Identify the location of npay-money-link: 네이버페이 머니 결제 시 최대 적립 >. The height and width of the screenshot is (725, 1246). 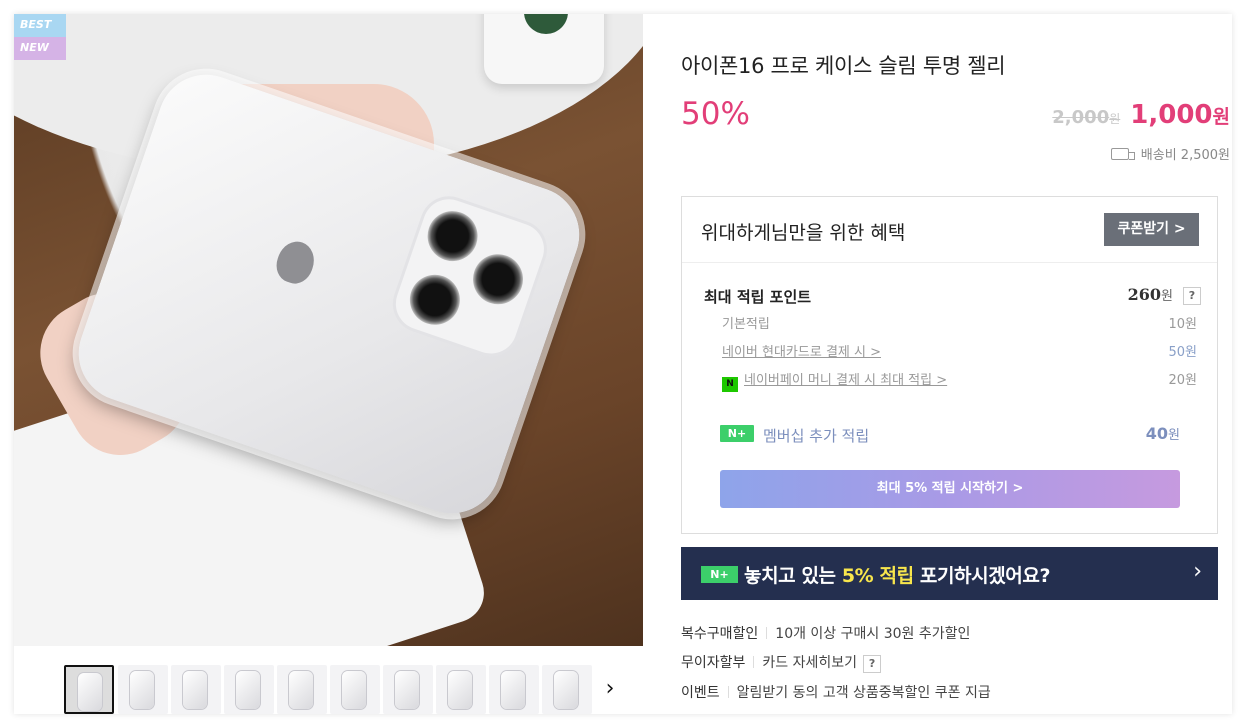
(845, 380).